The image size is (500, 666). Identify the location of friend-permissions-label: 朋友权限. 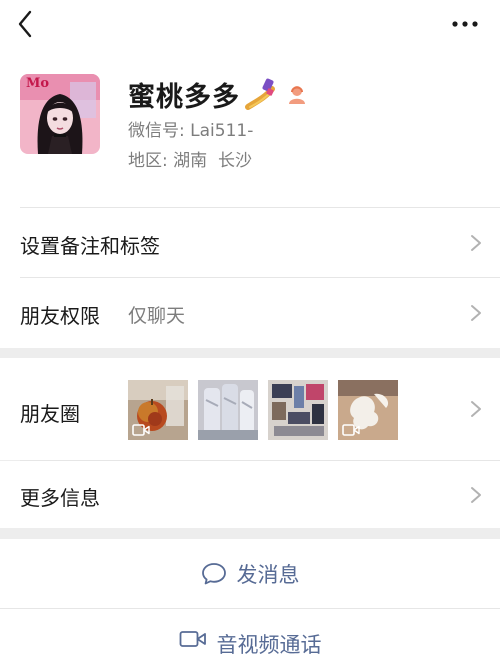
(60, 316).